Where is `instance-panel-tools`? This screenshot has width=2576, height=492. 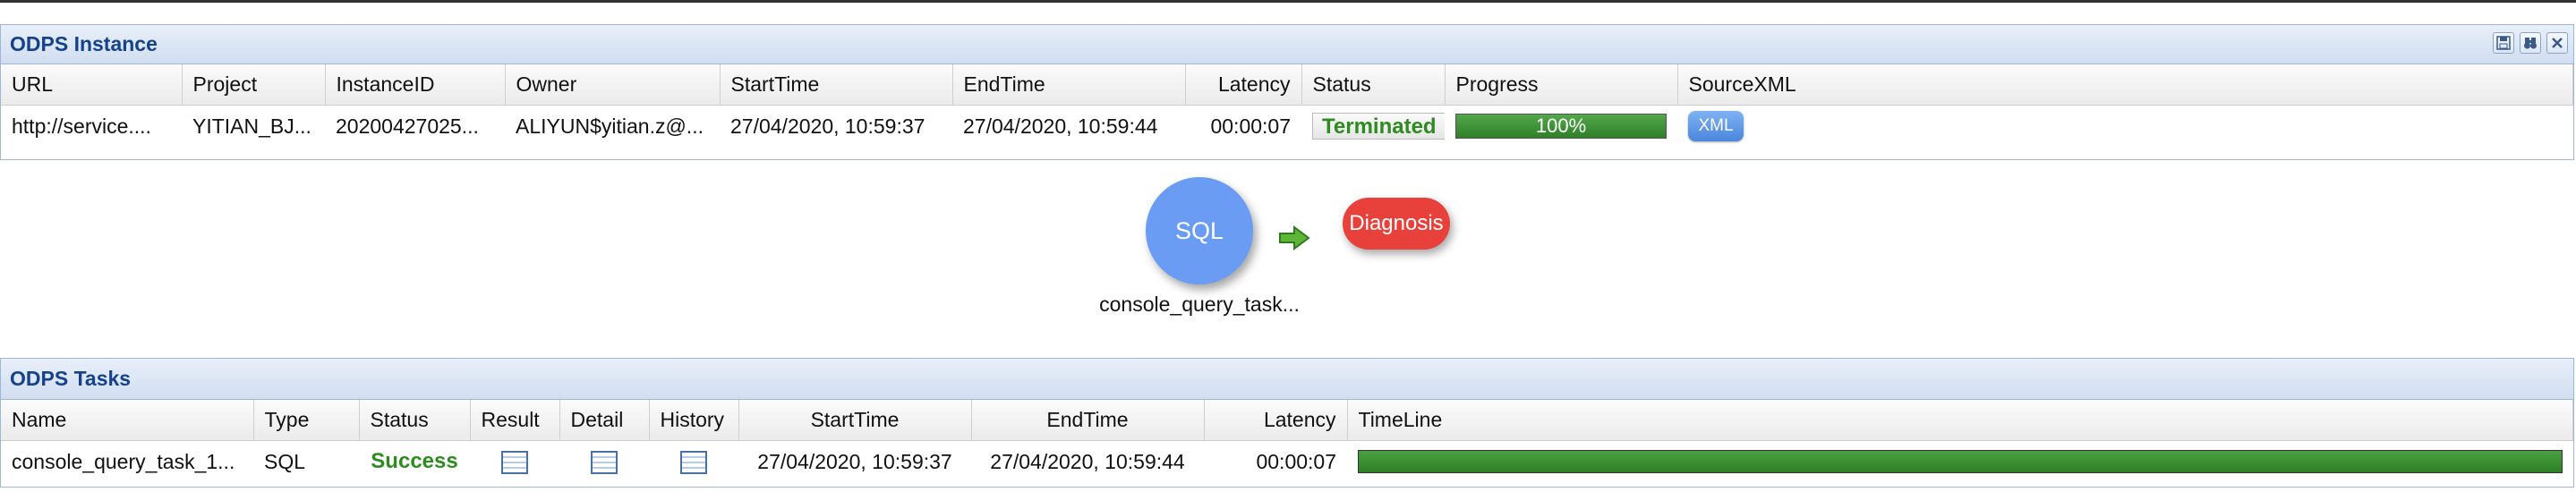 instance-panel-tools is located at coordinates (2530, 43).